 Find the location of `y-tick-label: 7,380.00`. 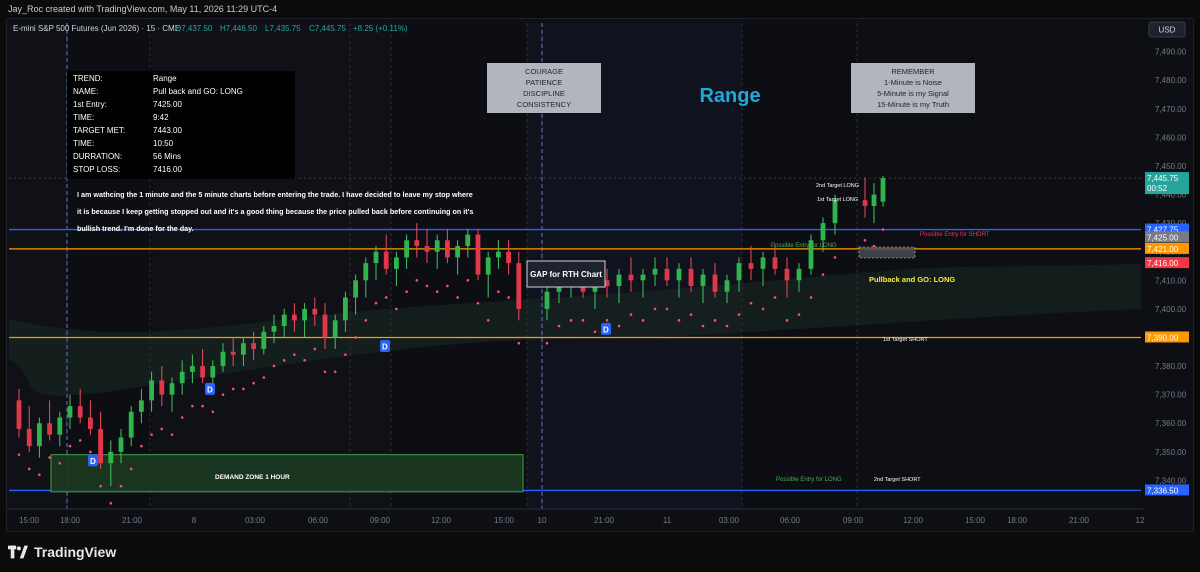

y-tick-label: 7,380.00 is located at coordinates (1171, 366).